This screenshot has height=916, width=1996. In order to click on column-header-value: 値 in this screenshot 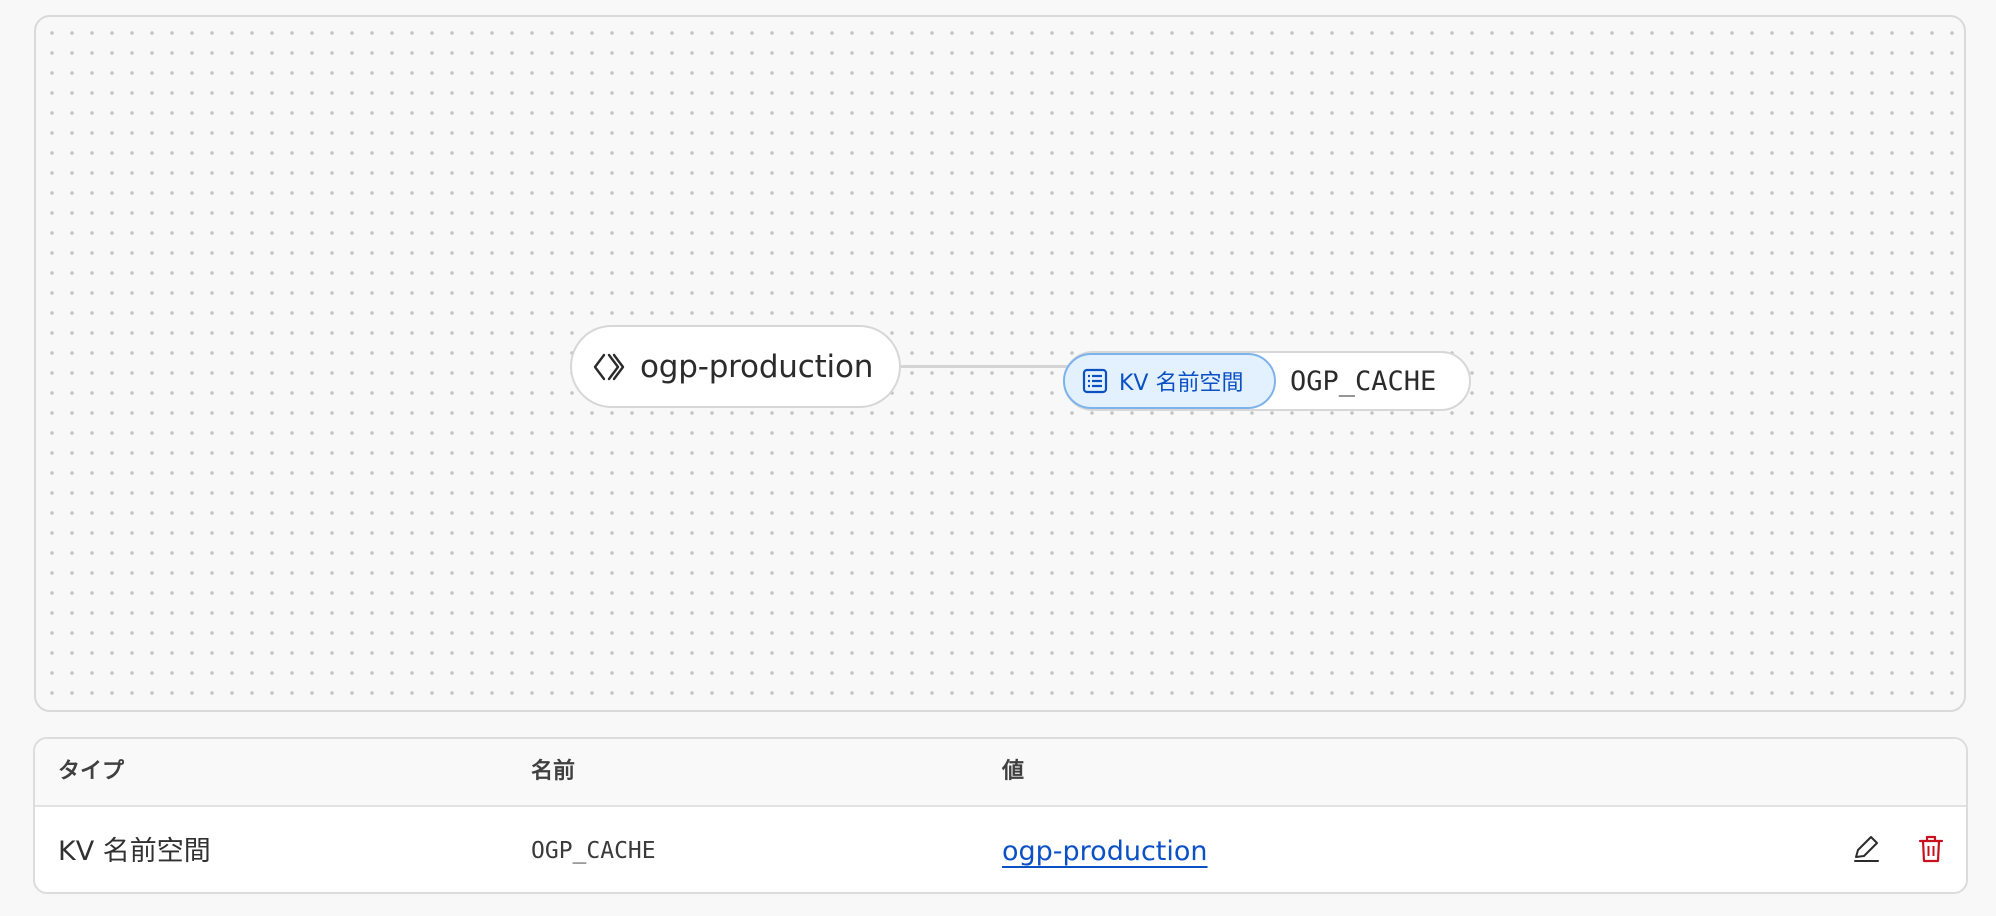, I will do `click(1013, 771)`.